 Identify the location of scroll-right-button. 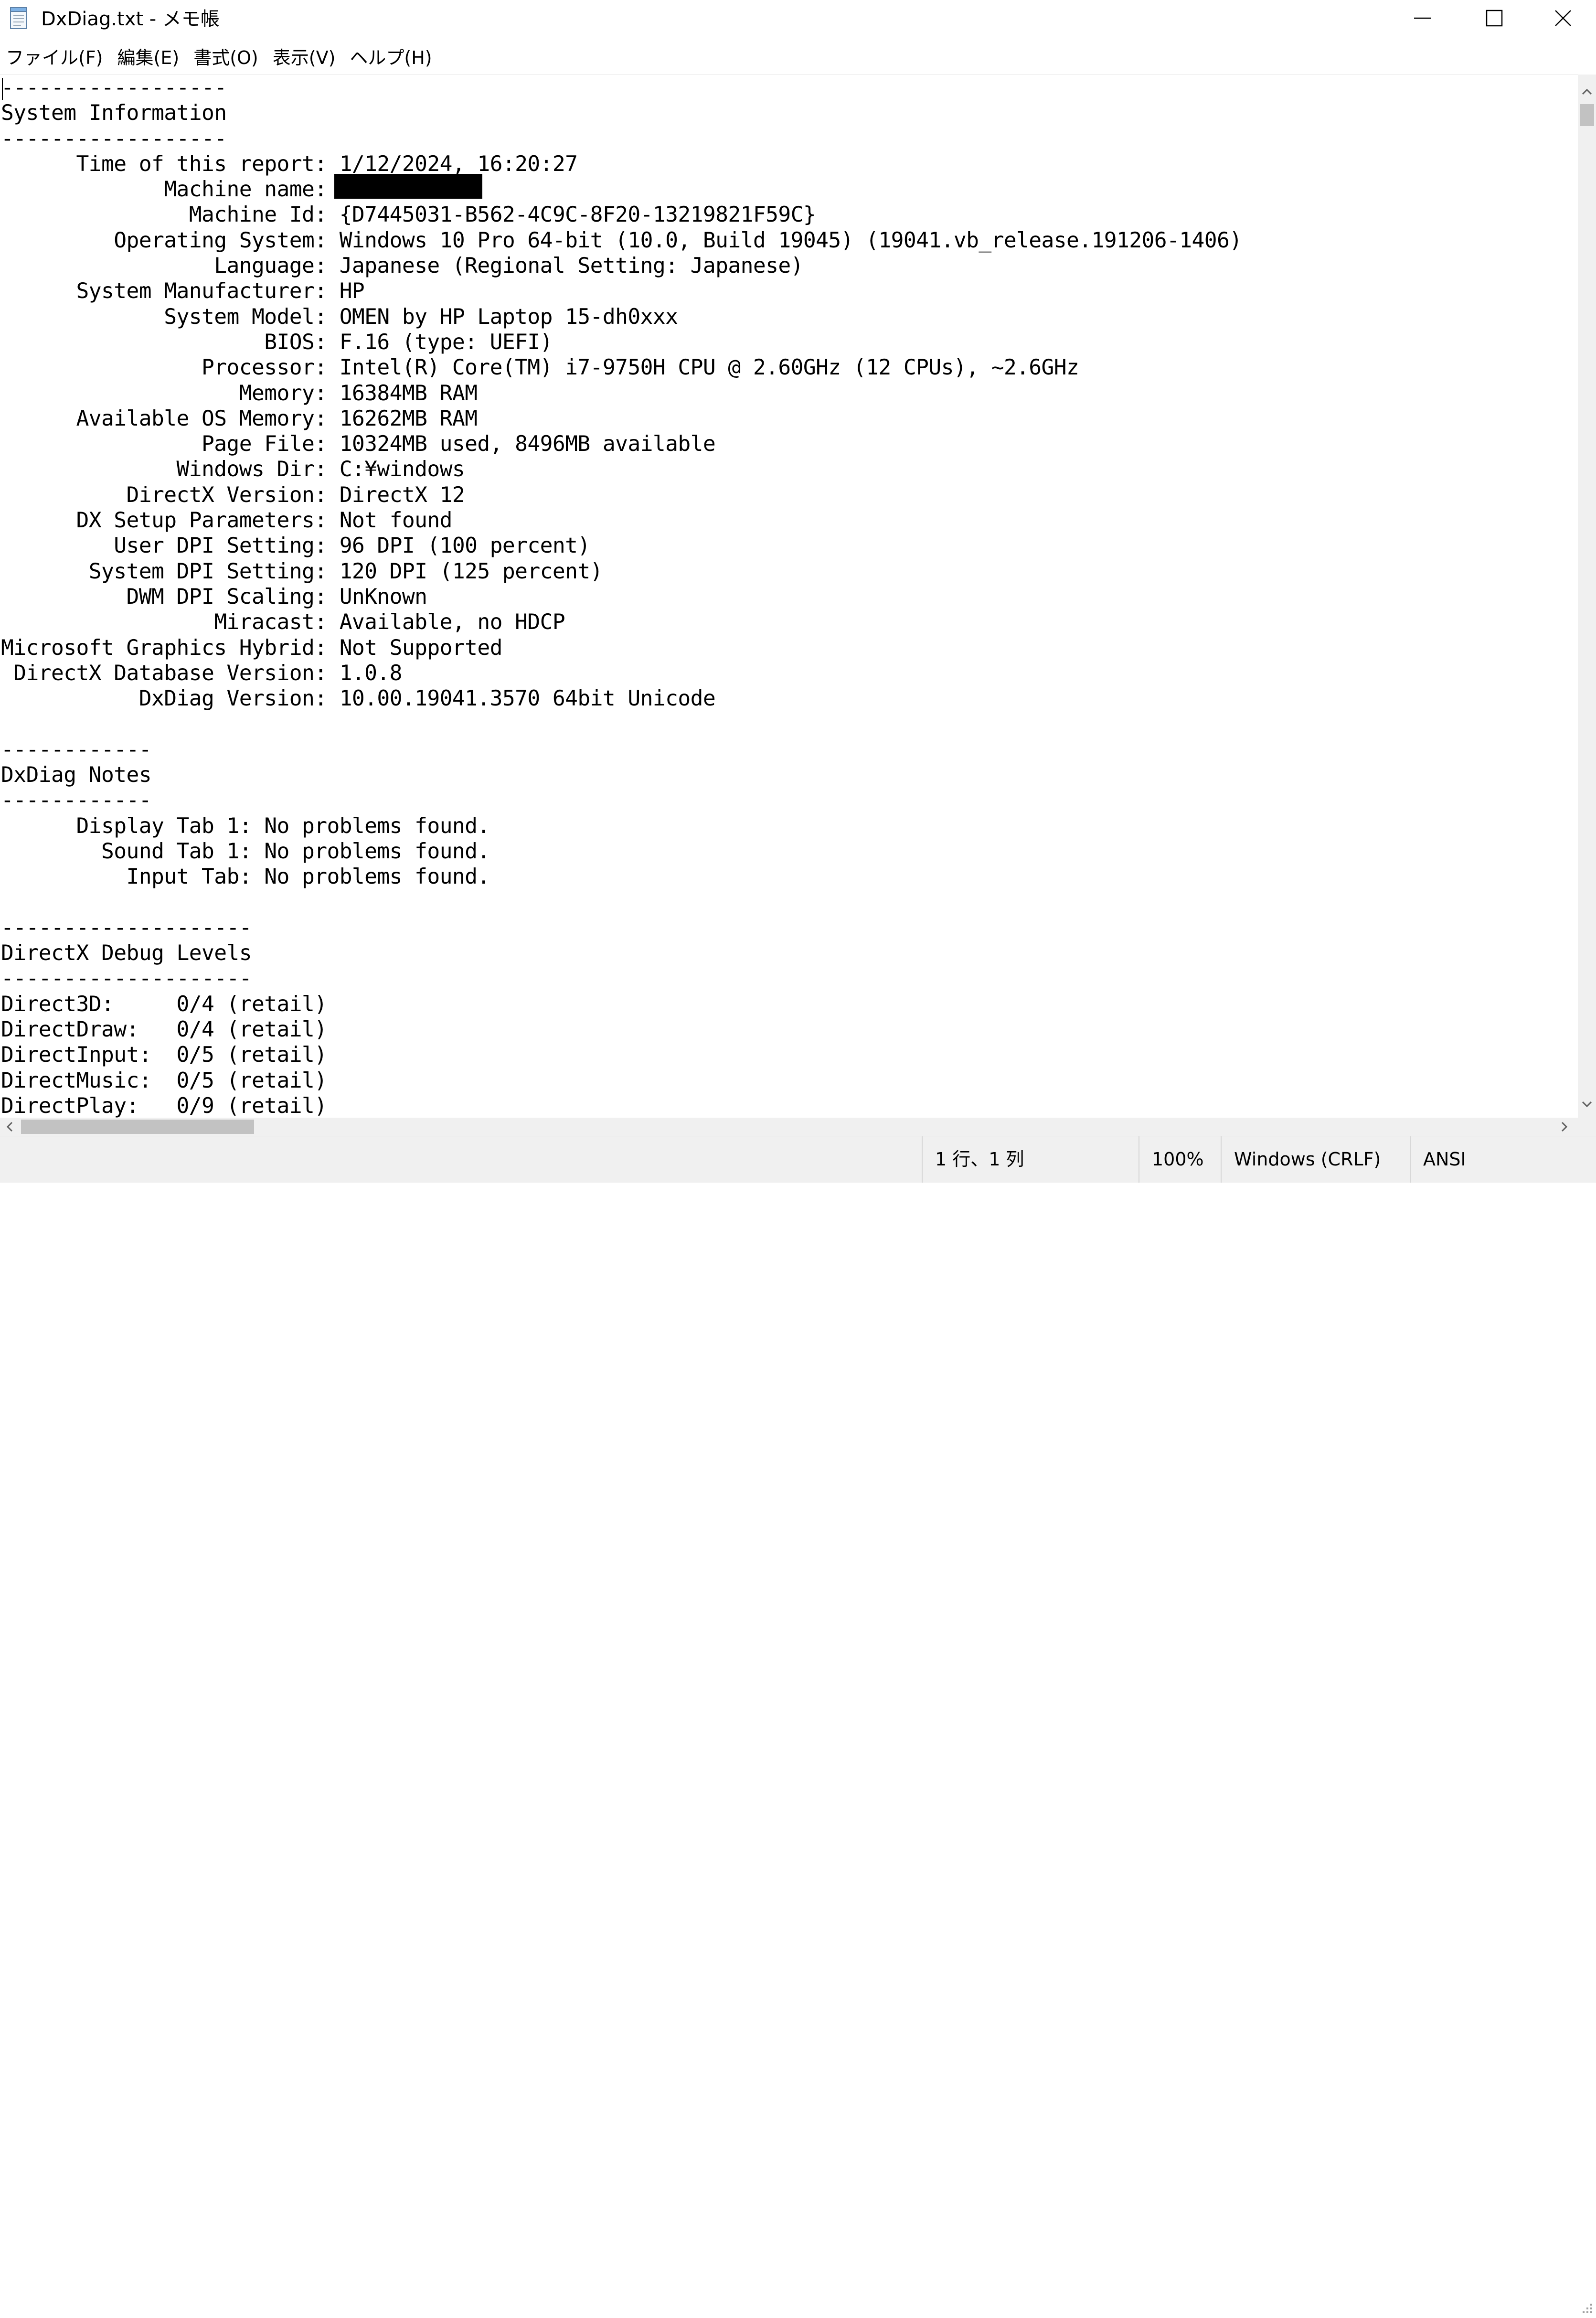
(1564, 1127).